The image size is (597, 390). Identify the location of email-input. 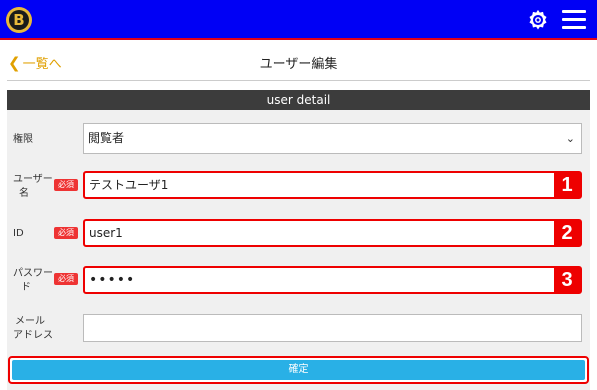
(332, 328).